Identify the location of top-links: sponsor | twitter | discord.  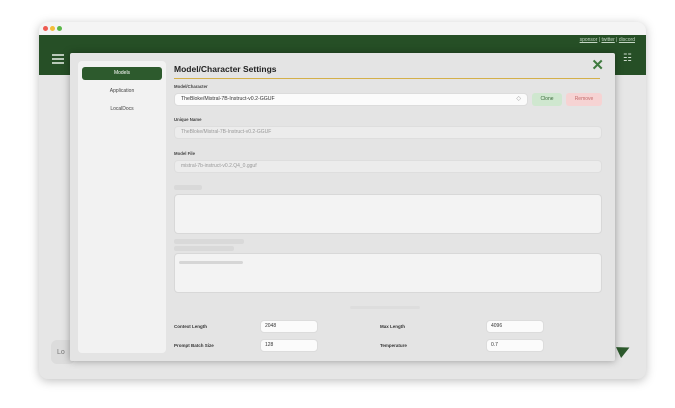
(607, 40).